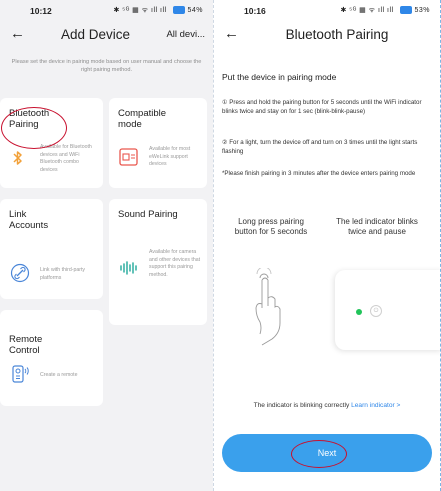 This screenshot has width=441, height=491. Describe the element at coordinates (26, 345) in the screenshot. I see `card-title: Remote Control` at that location.